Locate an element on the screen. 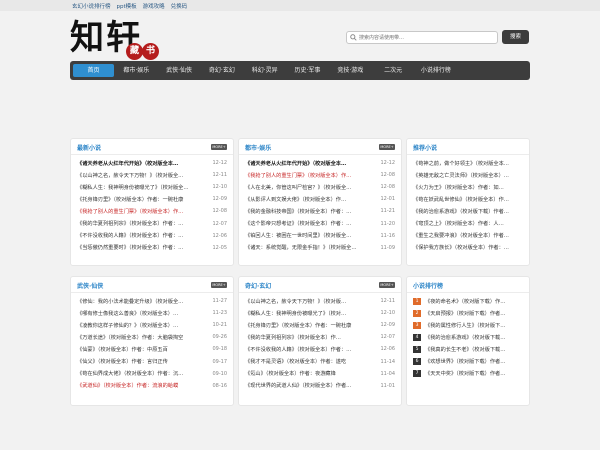 The height and width of the screenshot is (450, 600). list-item: 《糊私人生：我神明身份被曝光了》（校对… 12-10 is located at coordinates (320, 313).